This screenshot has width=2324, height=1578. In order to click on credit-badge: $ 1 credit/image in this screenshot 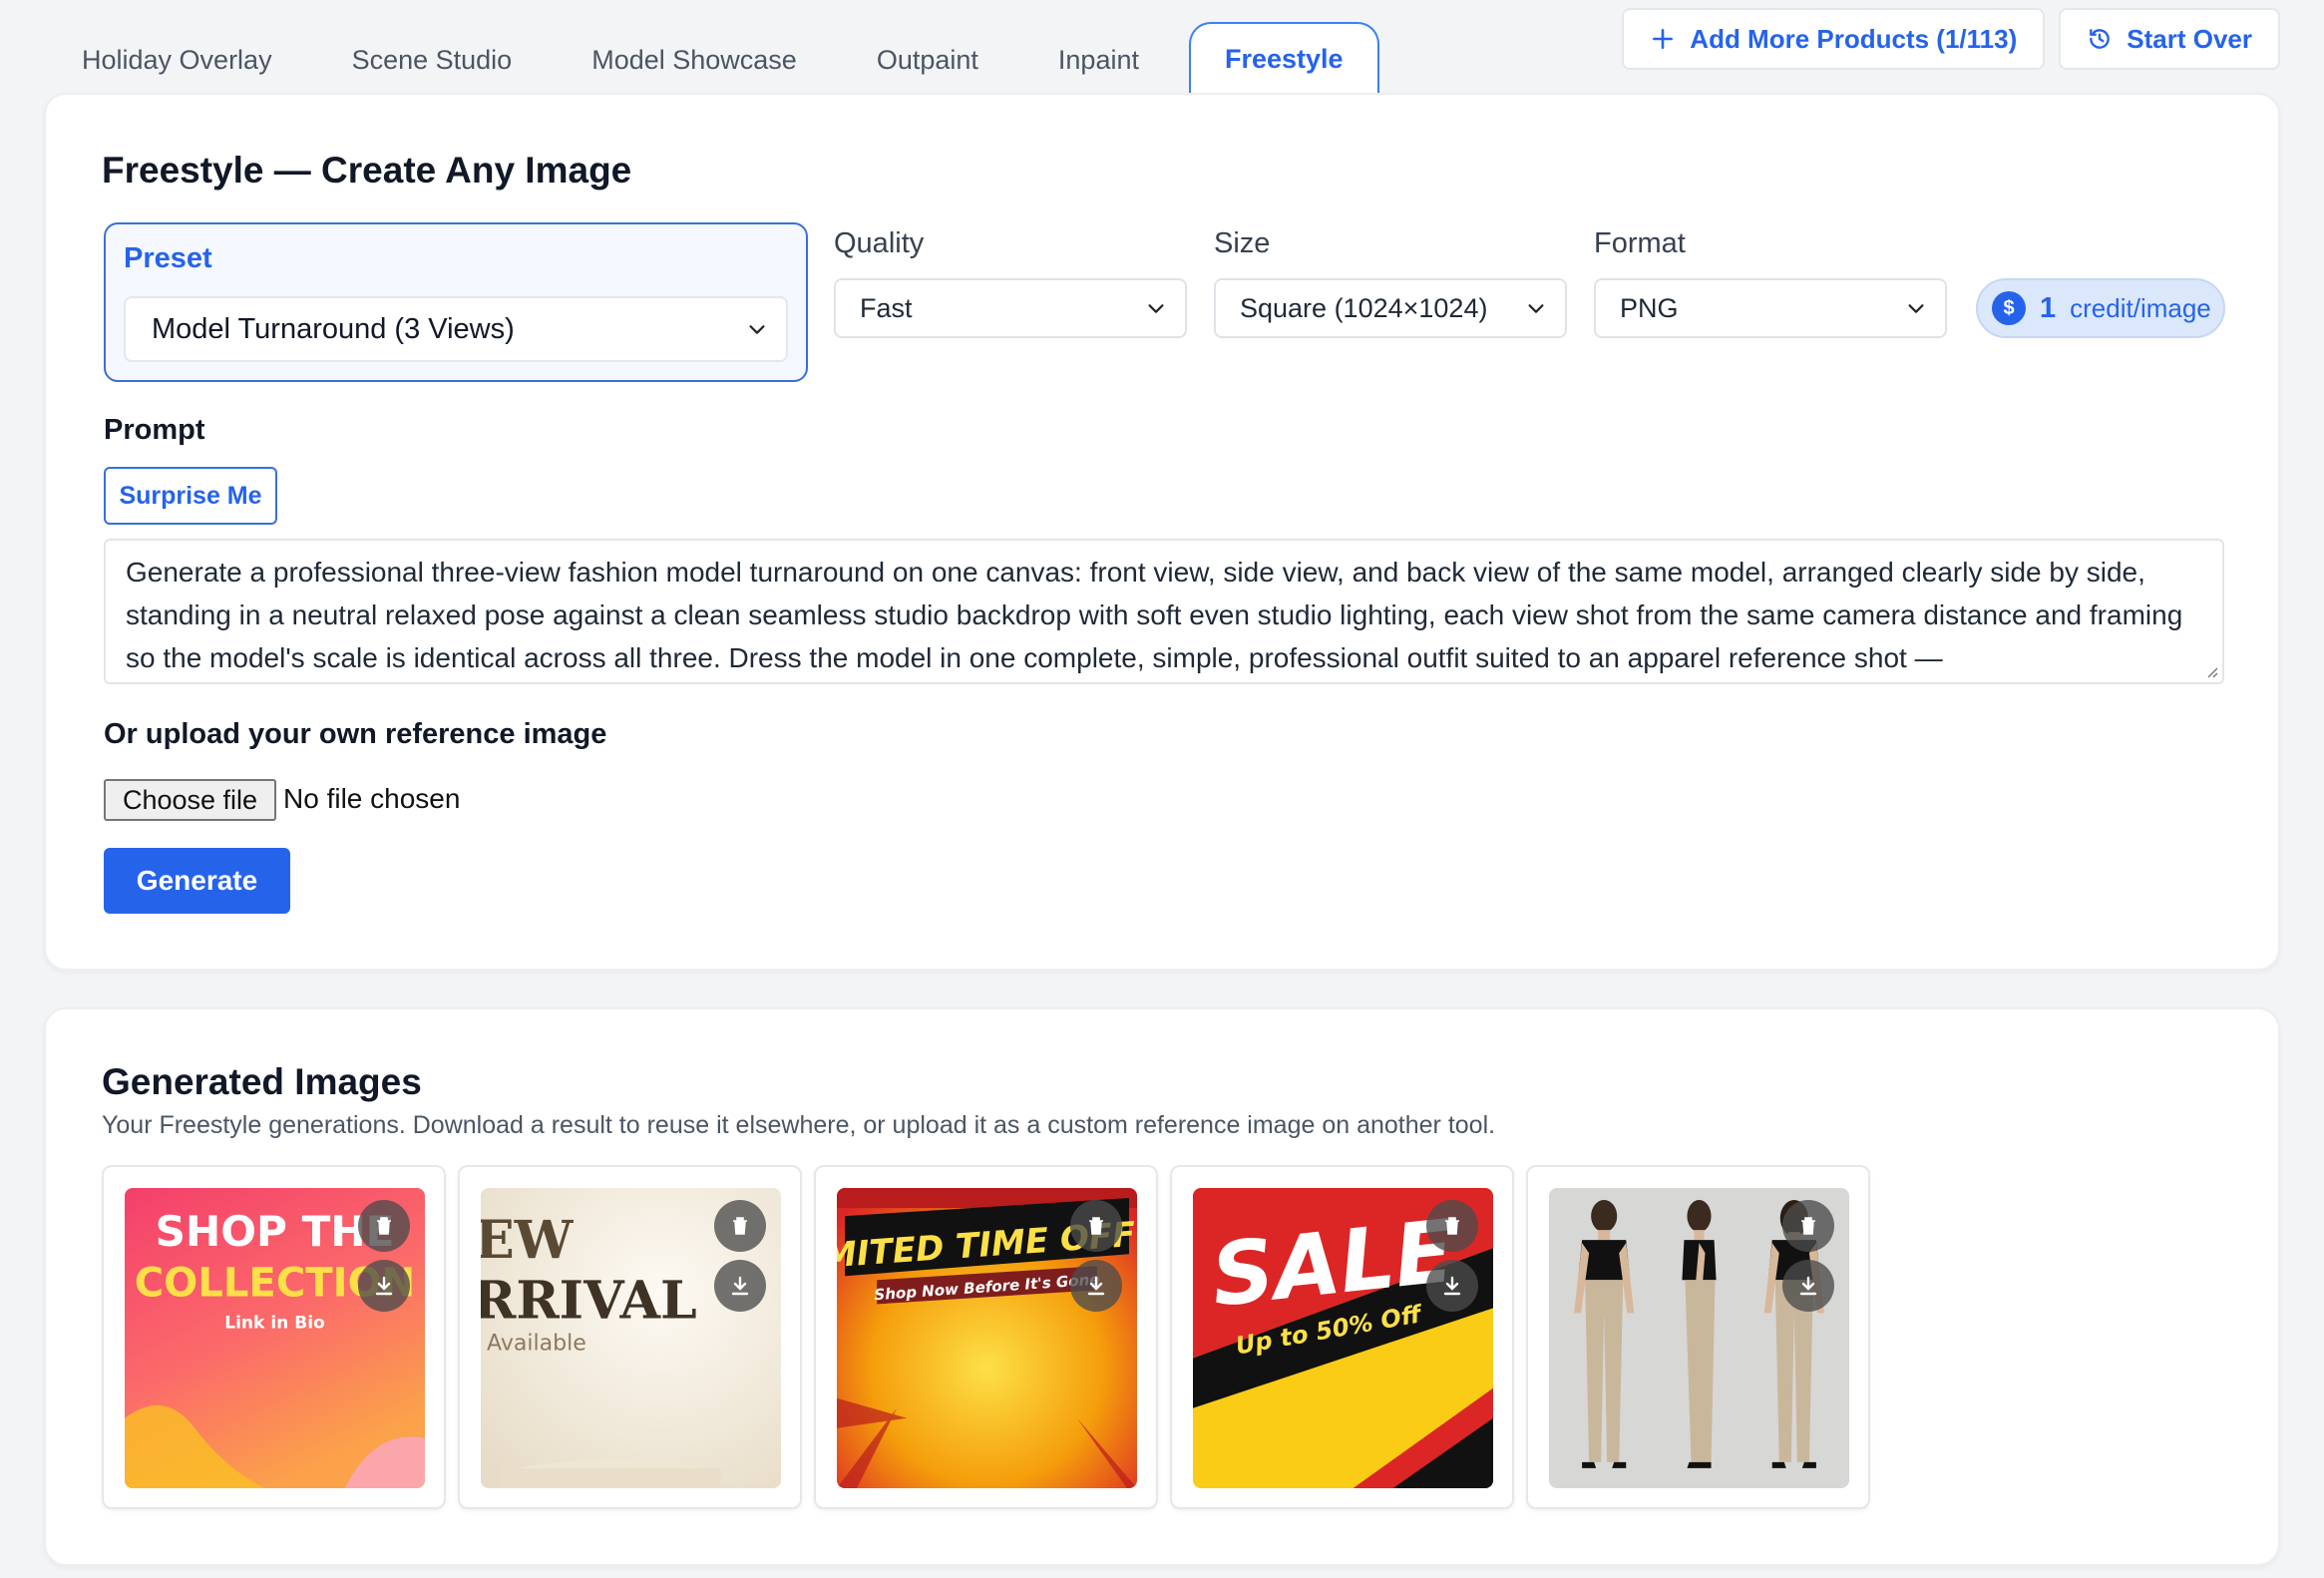, I will do `click(2100, 308)`.